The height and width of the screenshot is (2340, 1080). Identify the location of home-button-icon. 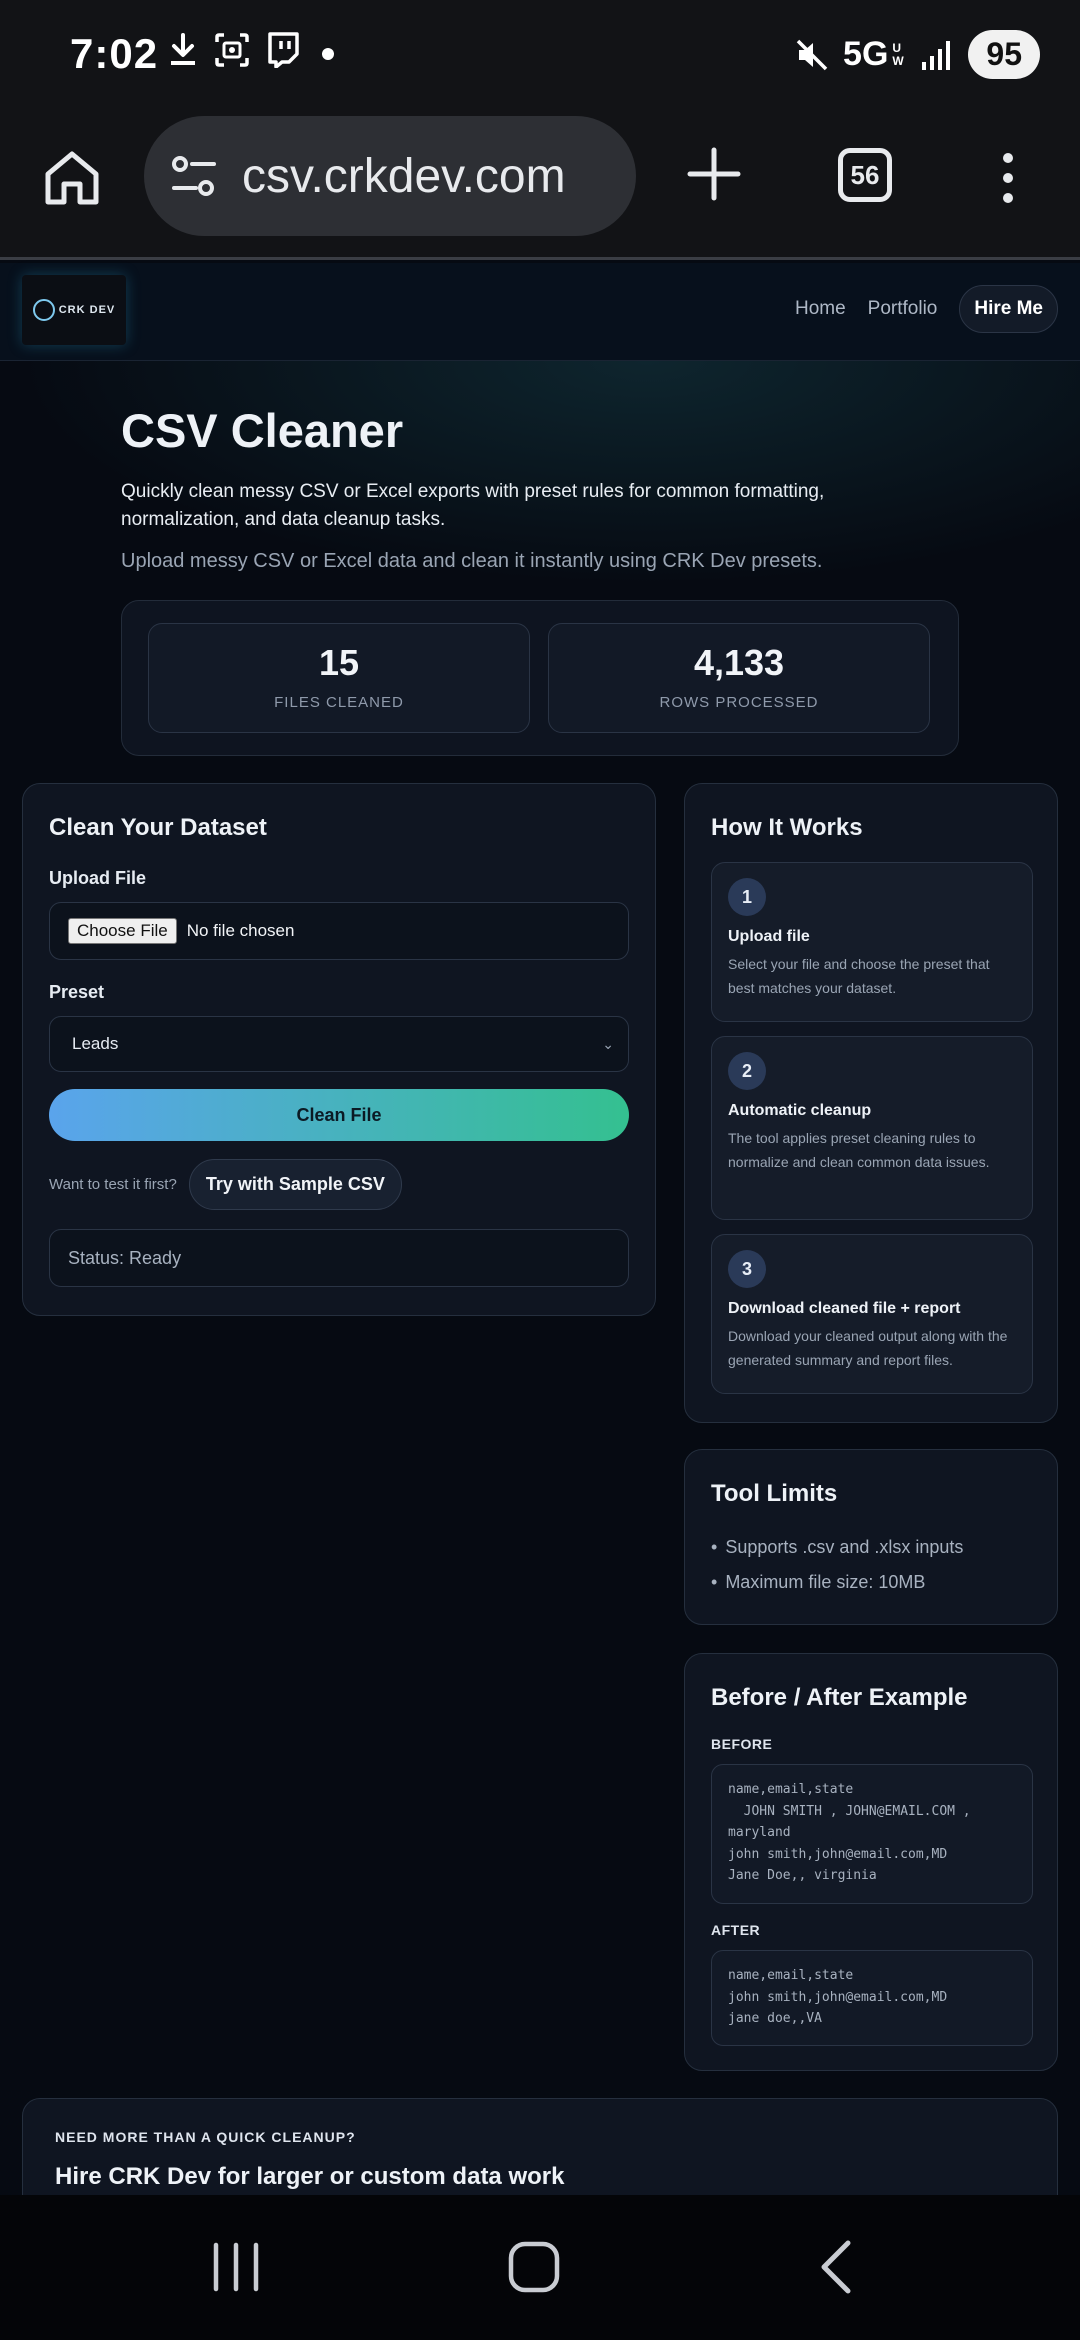
(534, 2267).